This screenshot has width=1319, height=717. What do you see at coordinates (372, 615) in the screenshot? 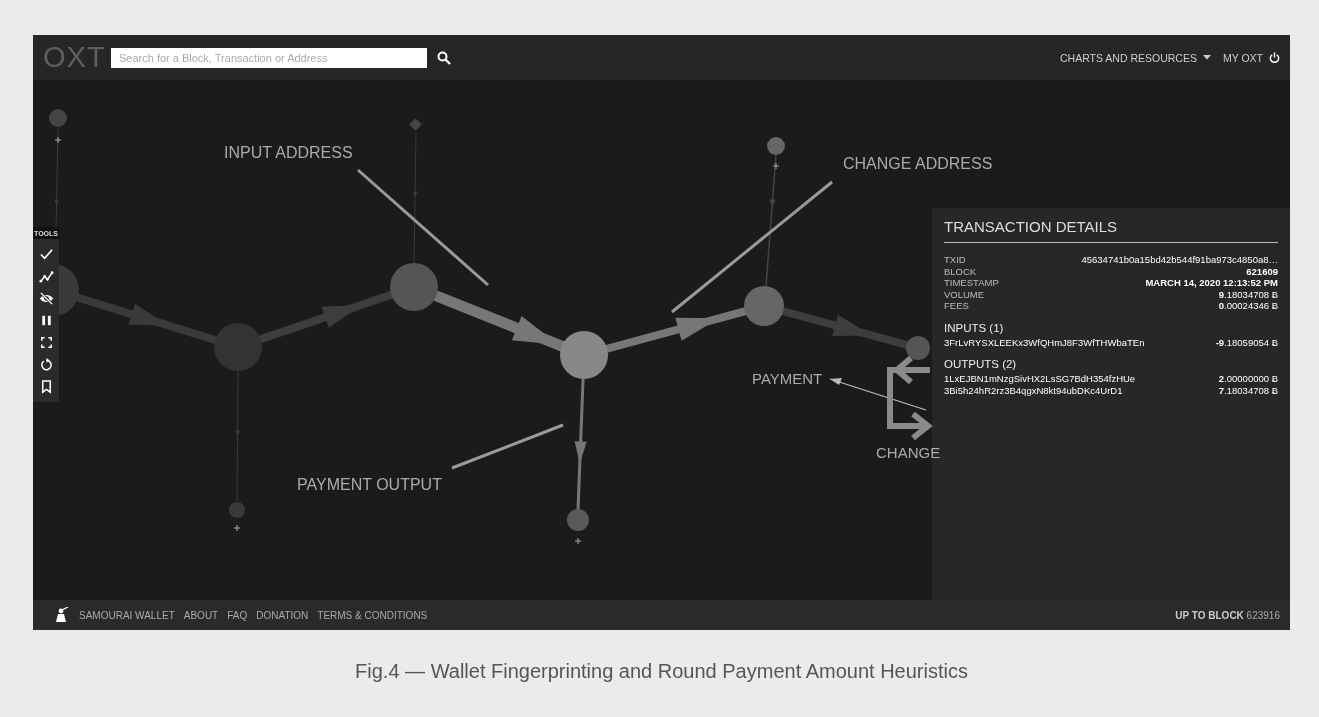
I see `footer-link: TERMS & CONDITIONS` at bounding box center [372, 615].